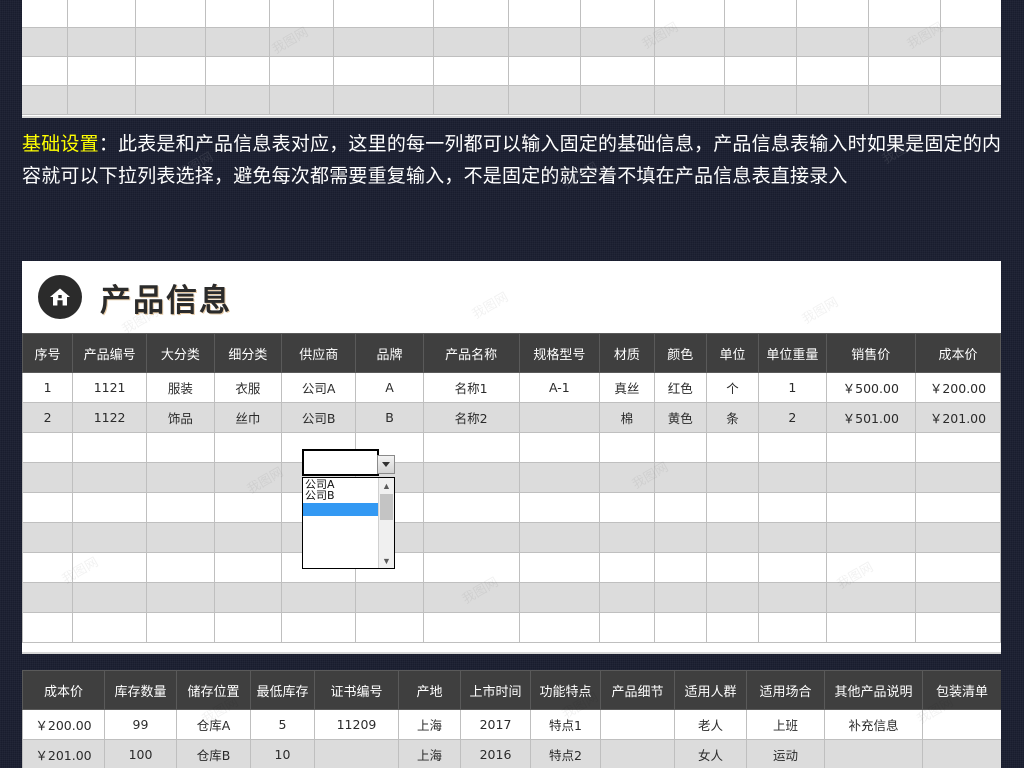 The image size is (1024, 768). Describe the element at coordinates (511, 724) in the screenshot. I see `table-row: ￥200.00 99 仓库A 5 11209 上海 2017 特点1 老人 上班 补充信息` at that location.